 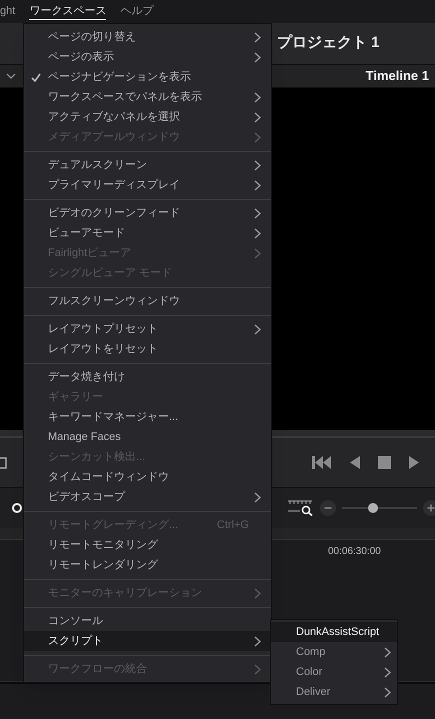 I want to click on menu-item: リモートモニタリング, so click(x=147, y=545).